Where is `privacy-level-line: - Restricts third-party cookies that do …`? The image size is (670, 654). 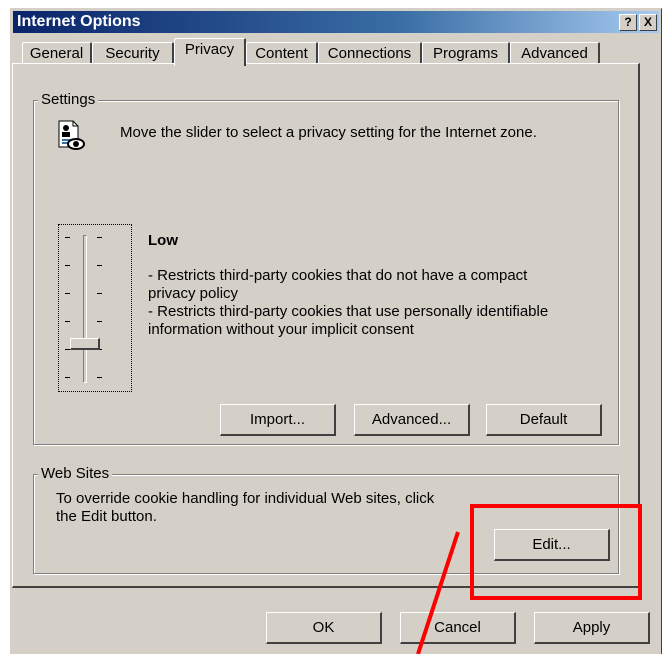
privacy-level-line: - Restricts third-party cookies that do … is located at coordinates (338, 275).